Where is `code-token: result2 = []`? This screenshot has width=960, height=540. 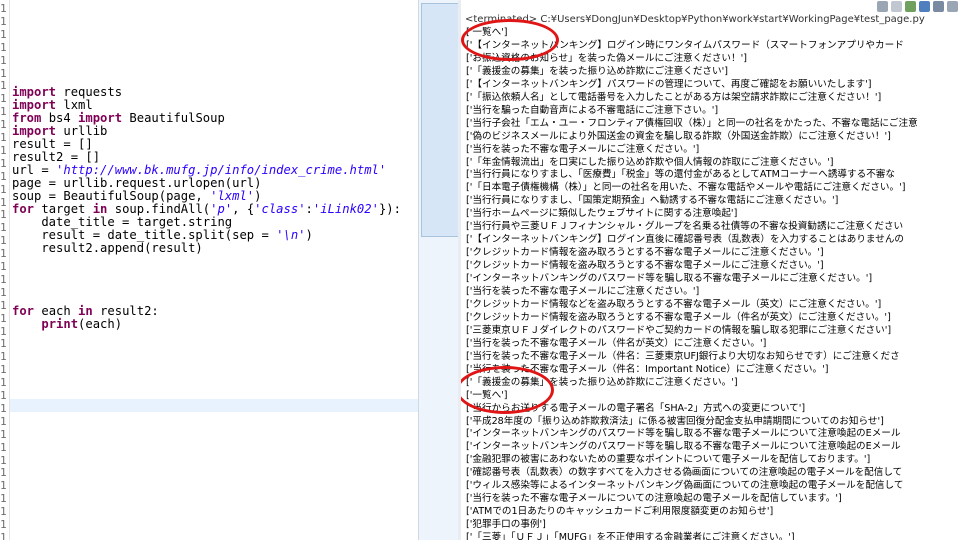 code-token: result2 = [] is located at coordinates (56, 157).